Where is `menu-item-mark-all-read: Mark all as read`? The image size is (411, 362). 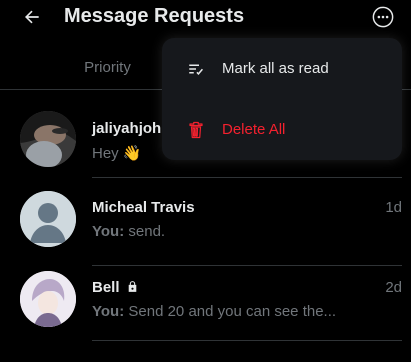
menu-item-mark-all-read: Mark all as read is located at coordinates (282, 68).